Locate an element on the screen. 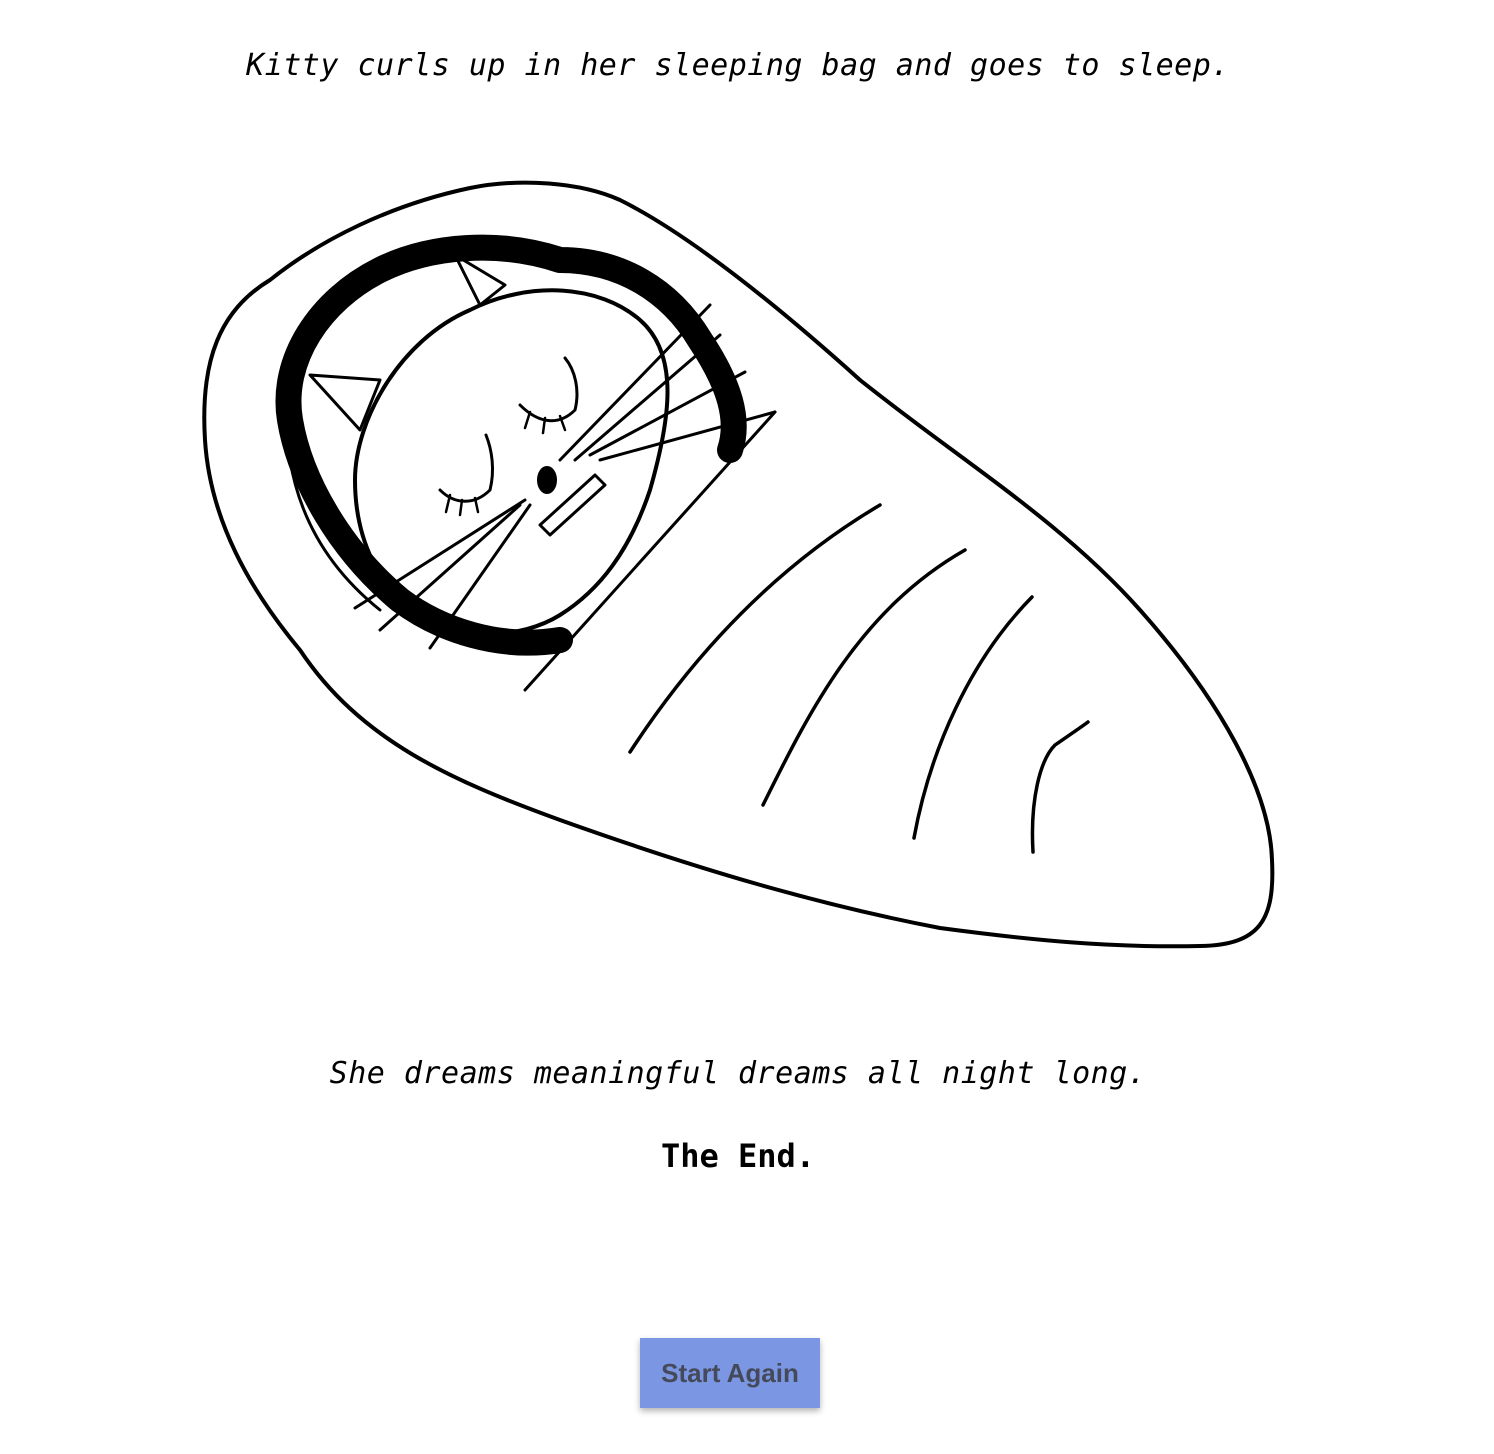 This screenshot has width=1494, height=1454. hood-ring is located at coordinates (511, 445).